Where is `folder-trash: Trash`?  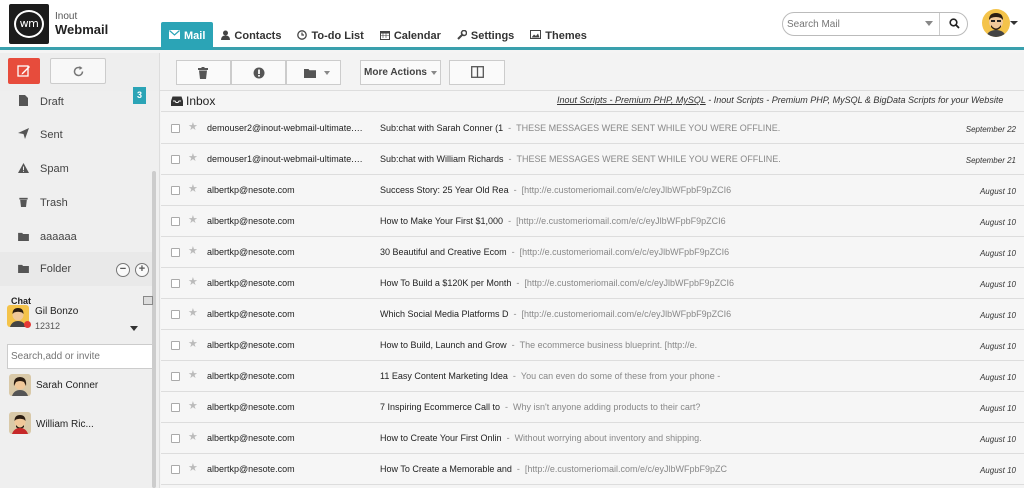
folder-trash: Trash is located at coordinates (75, 203).